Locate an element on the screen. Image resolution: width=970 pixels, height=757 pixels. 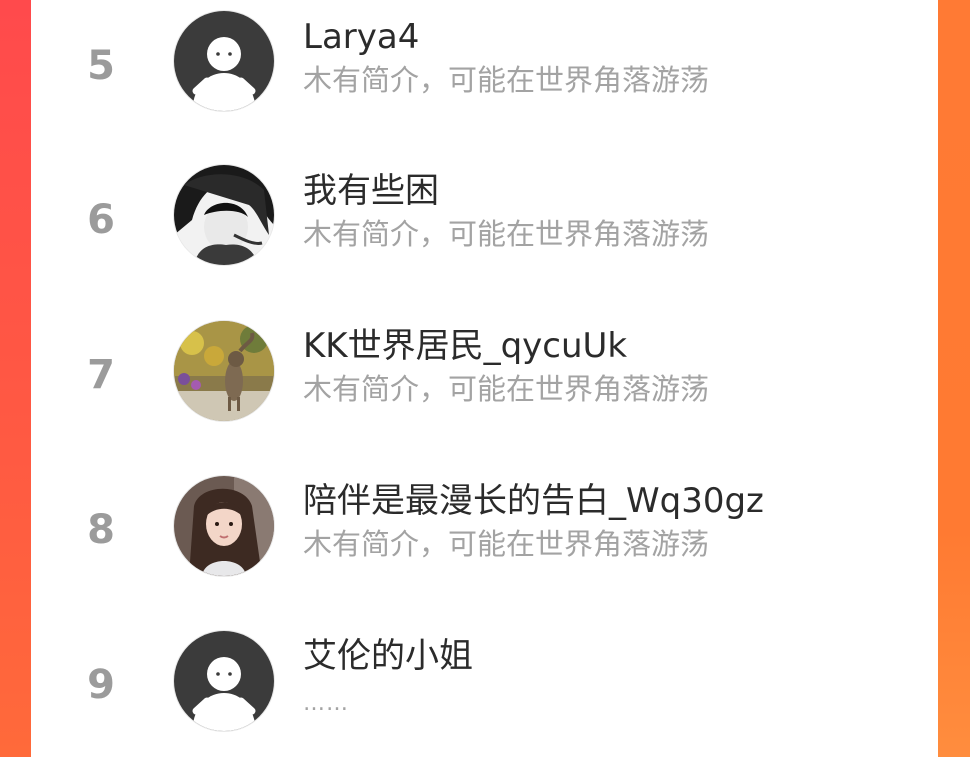
background-left-strip is located at coordinates (15, 378).